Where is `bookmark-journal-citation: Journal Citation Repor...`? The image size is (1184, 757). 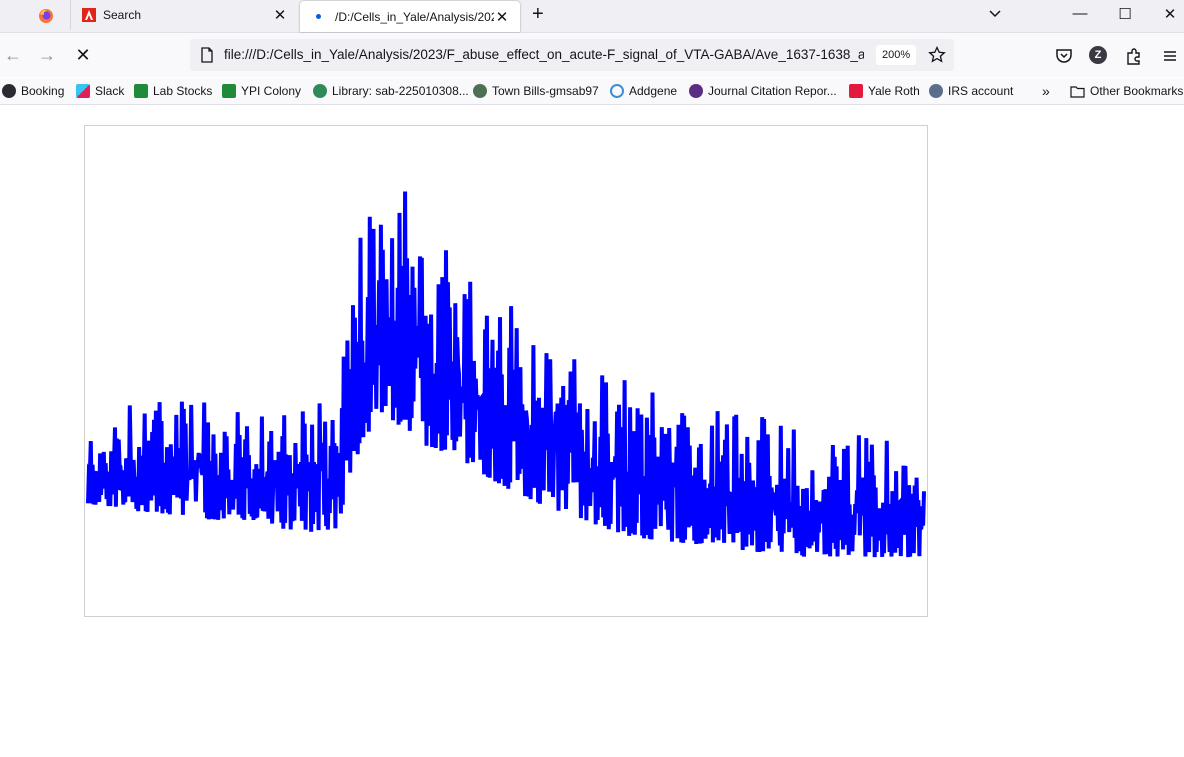 bookmark-journal-citation: Journal Citation Repor... is located at coordinates (763, 91).